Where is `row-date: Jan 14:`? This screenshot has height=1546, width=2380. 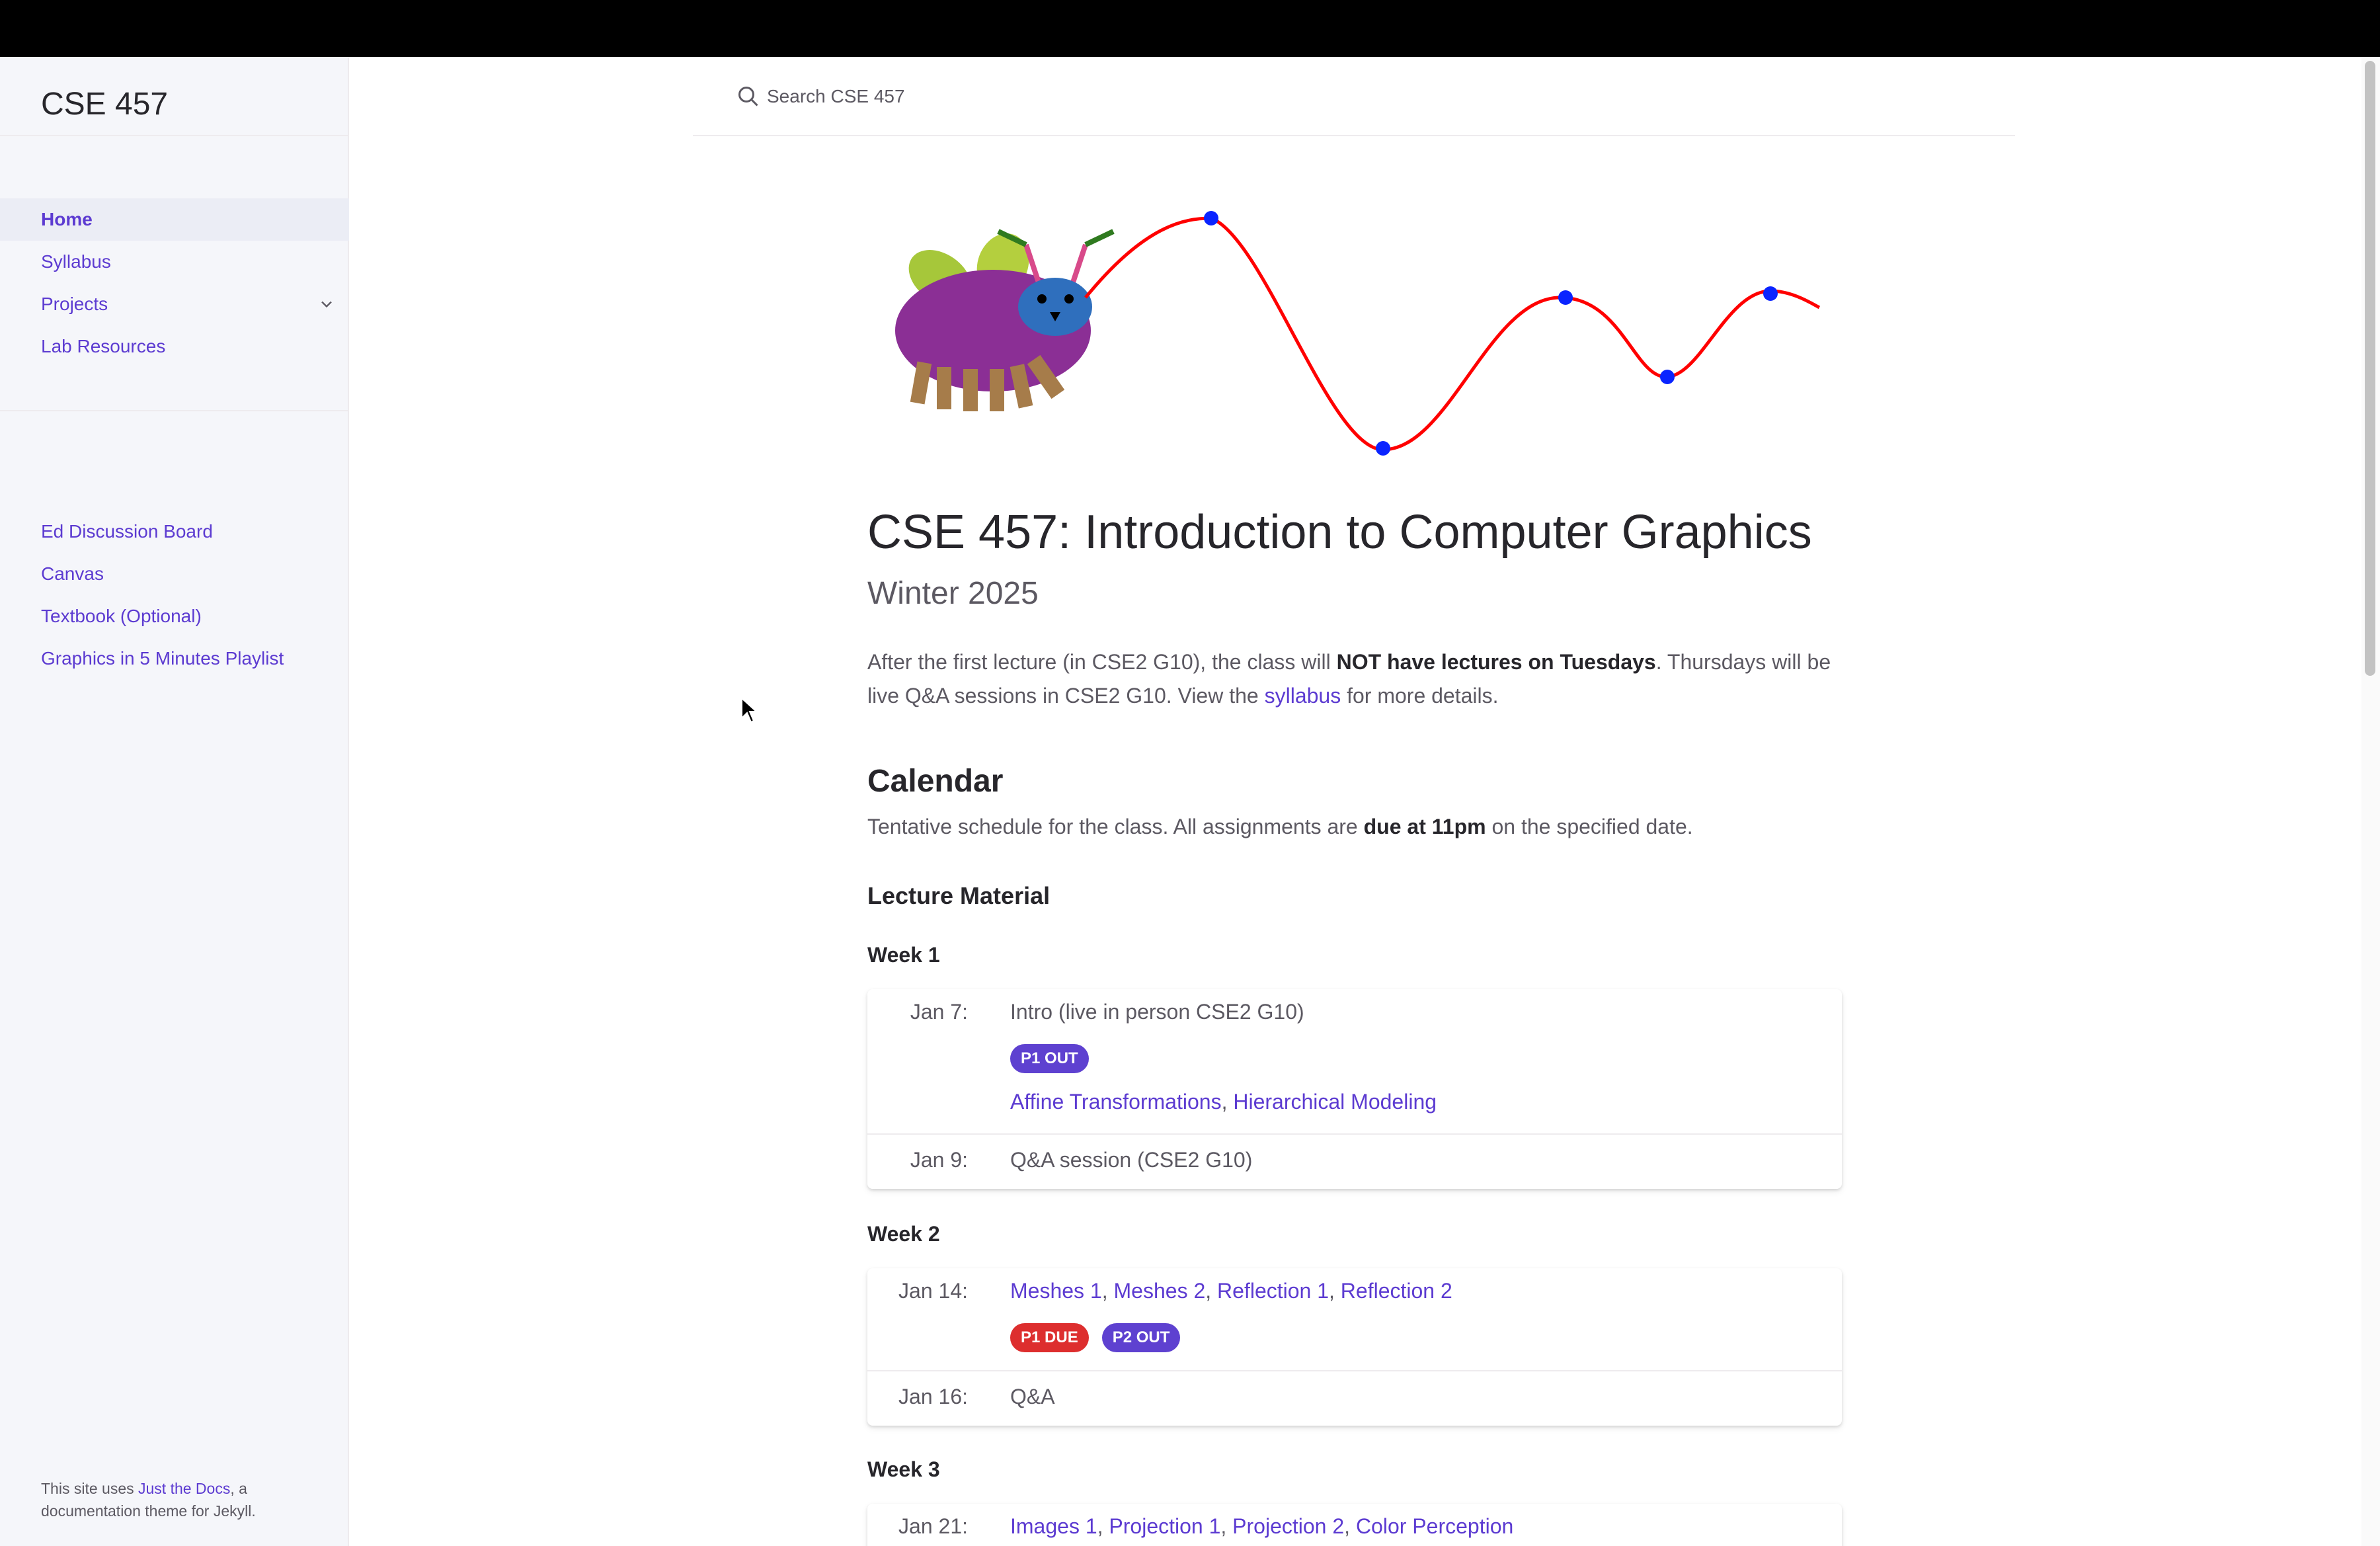 row-date: Jan 14: is located at coordinates (933, 1291).